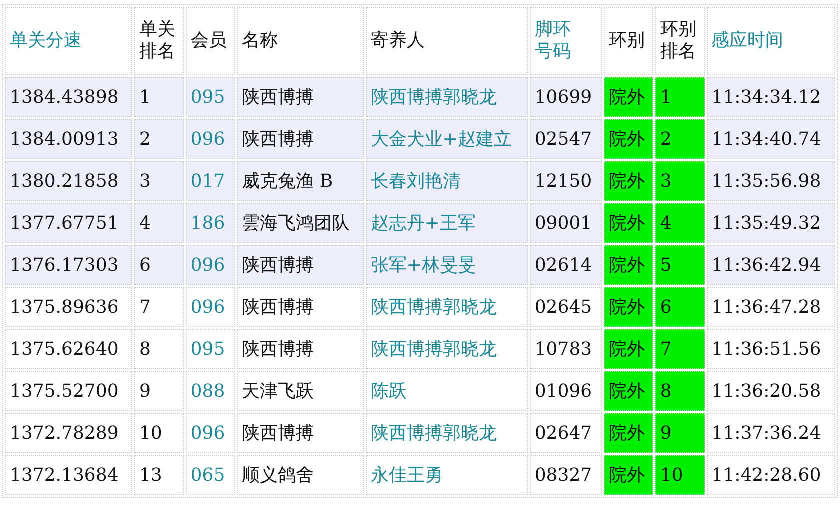 This screenshot has height=520, width=840. I want to click on table-cell: 02647, so click(566, 433).